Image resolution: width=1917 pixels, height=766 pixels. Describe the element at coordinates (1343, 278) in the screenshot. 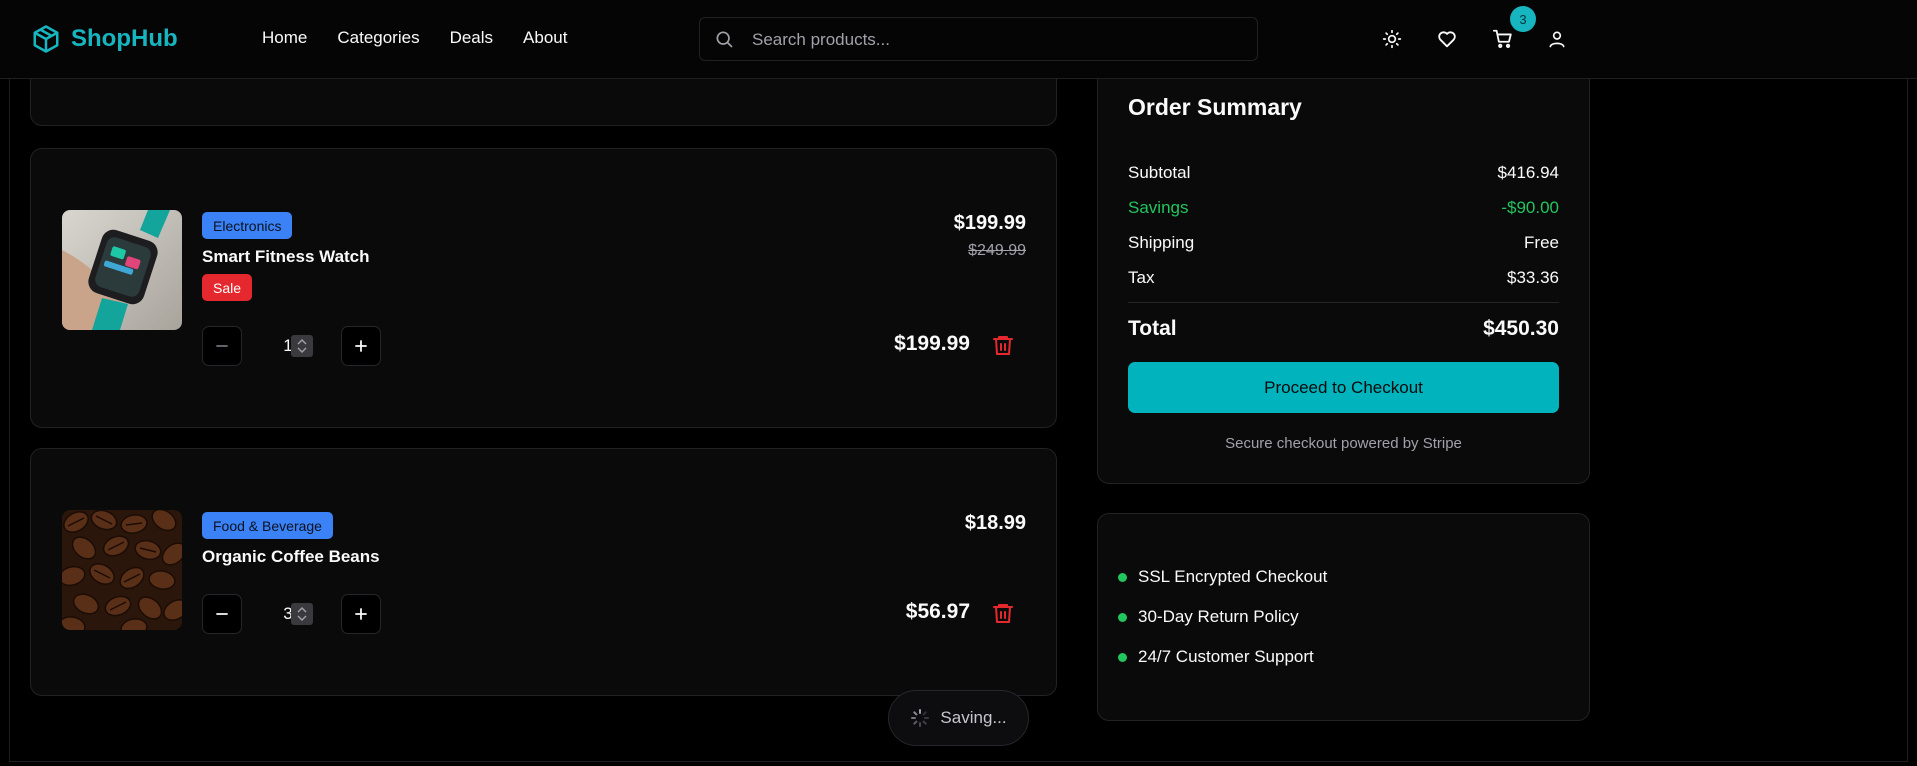

I see `tax-row: Tax $33.36` at that location.